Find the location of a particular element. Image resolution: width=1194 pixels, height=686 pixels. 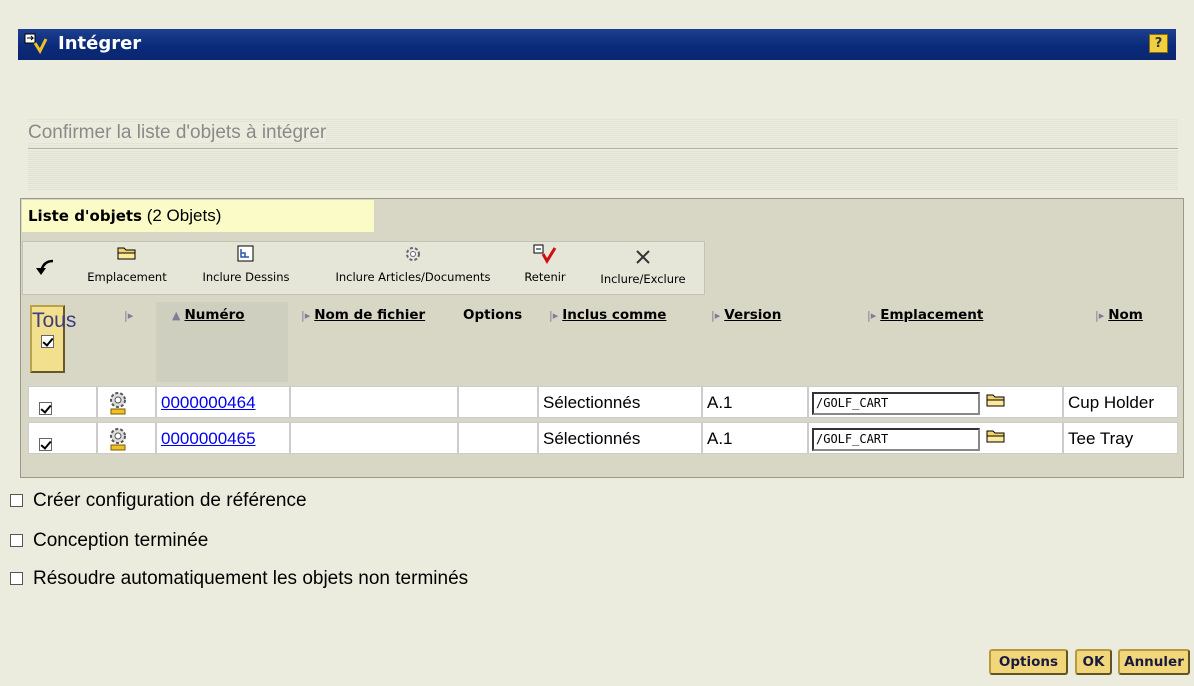

integrate-icon is located at coordinates (36, 44).